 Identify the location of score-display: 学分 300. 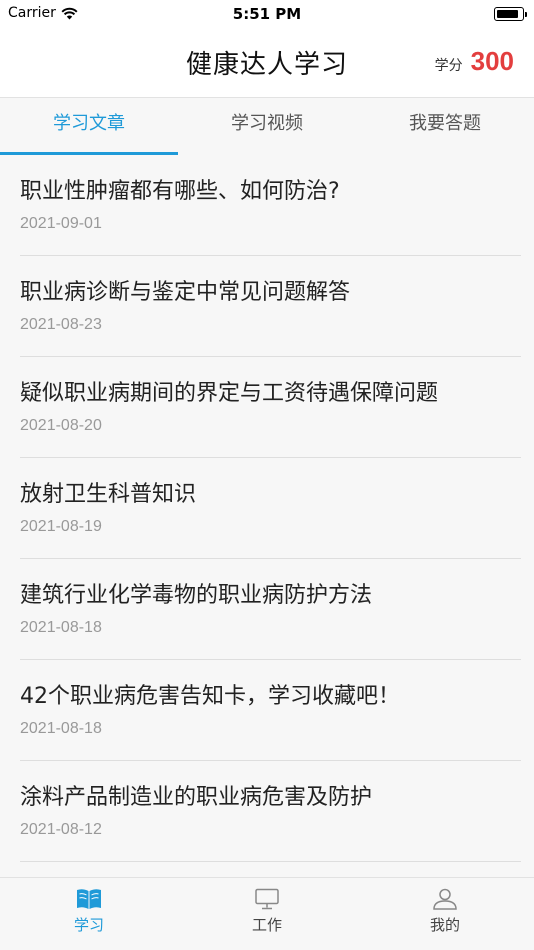
(474, 61).